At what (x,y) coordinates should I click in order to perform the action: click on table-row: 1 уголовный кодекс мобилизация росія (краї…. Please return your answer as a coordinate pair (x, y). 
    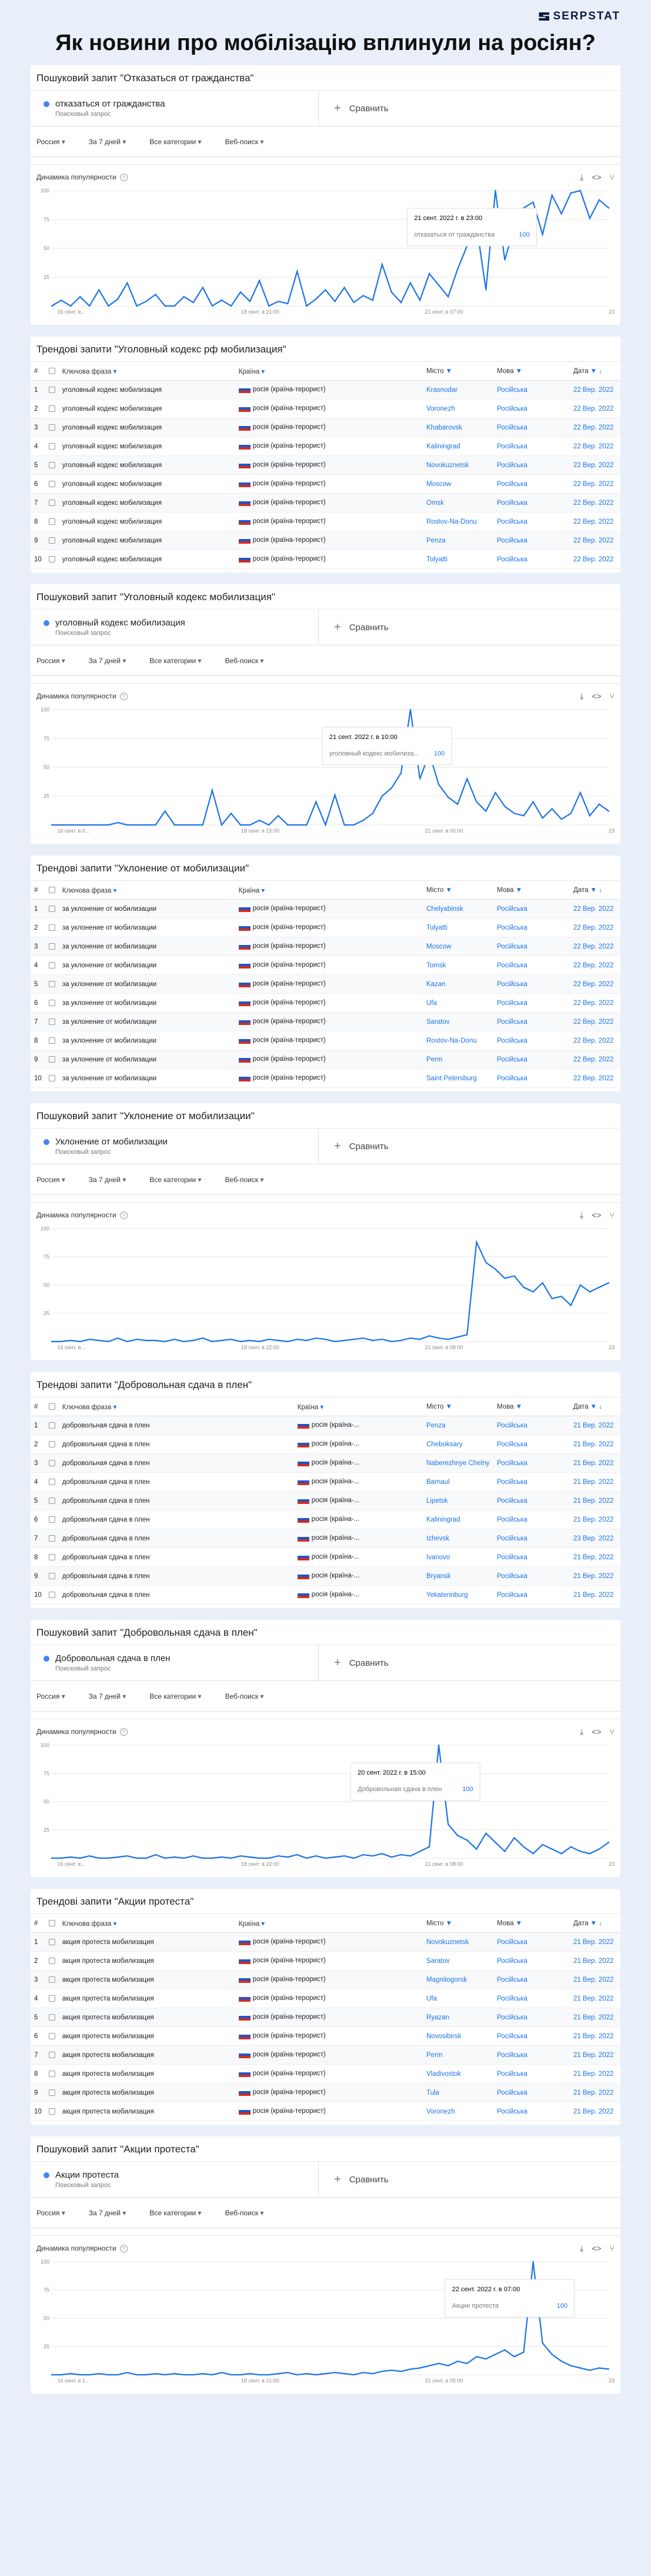
    Looking at the image, I should click on (325, 390).